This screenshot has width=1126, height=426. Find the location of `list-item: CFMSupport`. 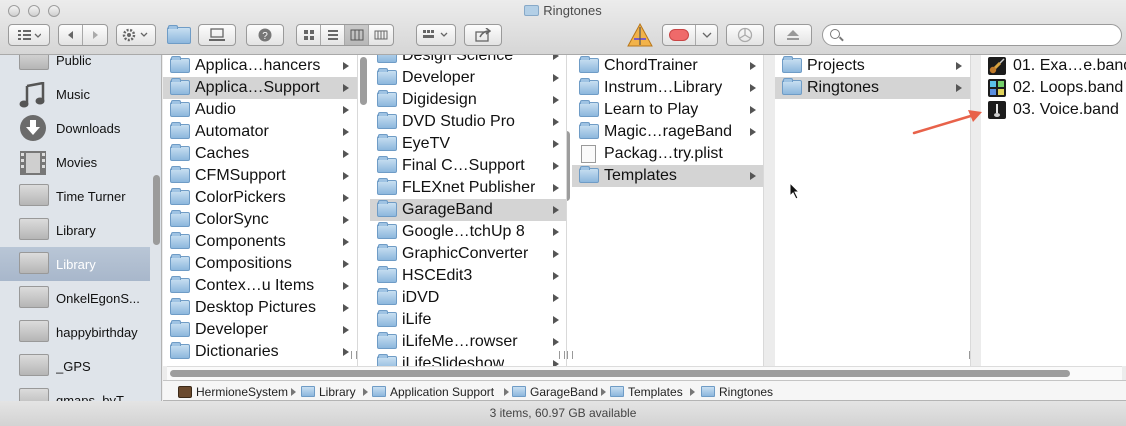

list-item: CFMSupport is located at coordinates (260, 176).